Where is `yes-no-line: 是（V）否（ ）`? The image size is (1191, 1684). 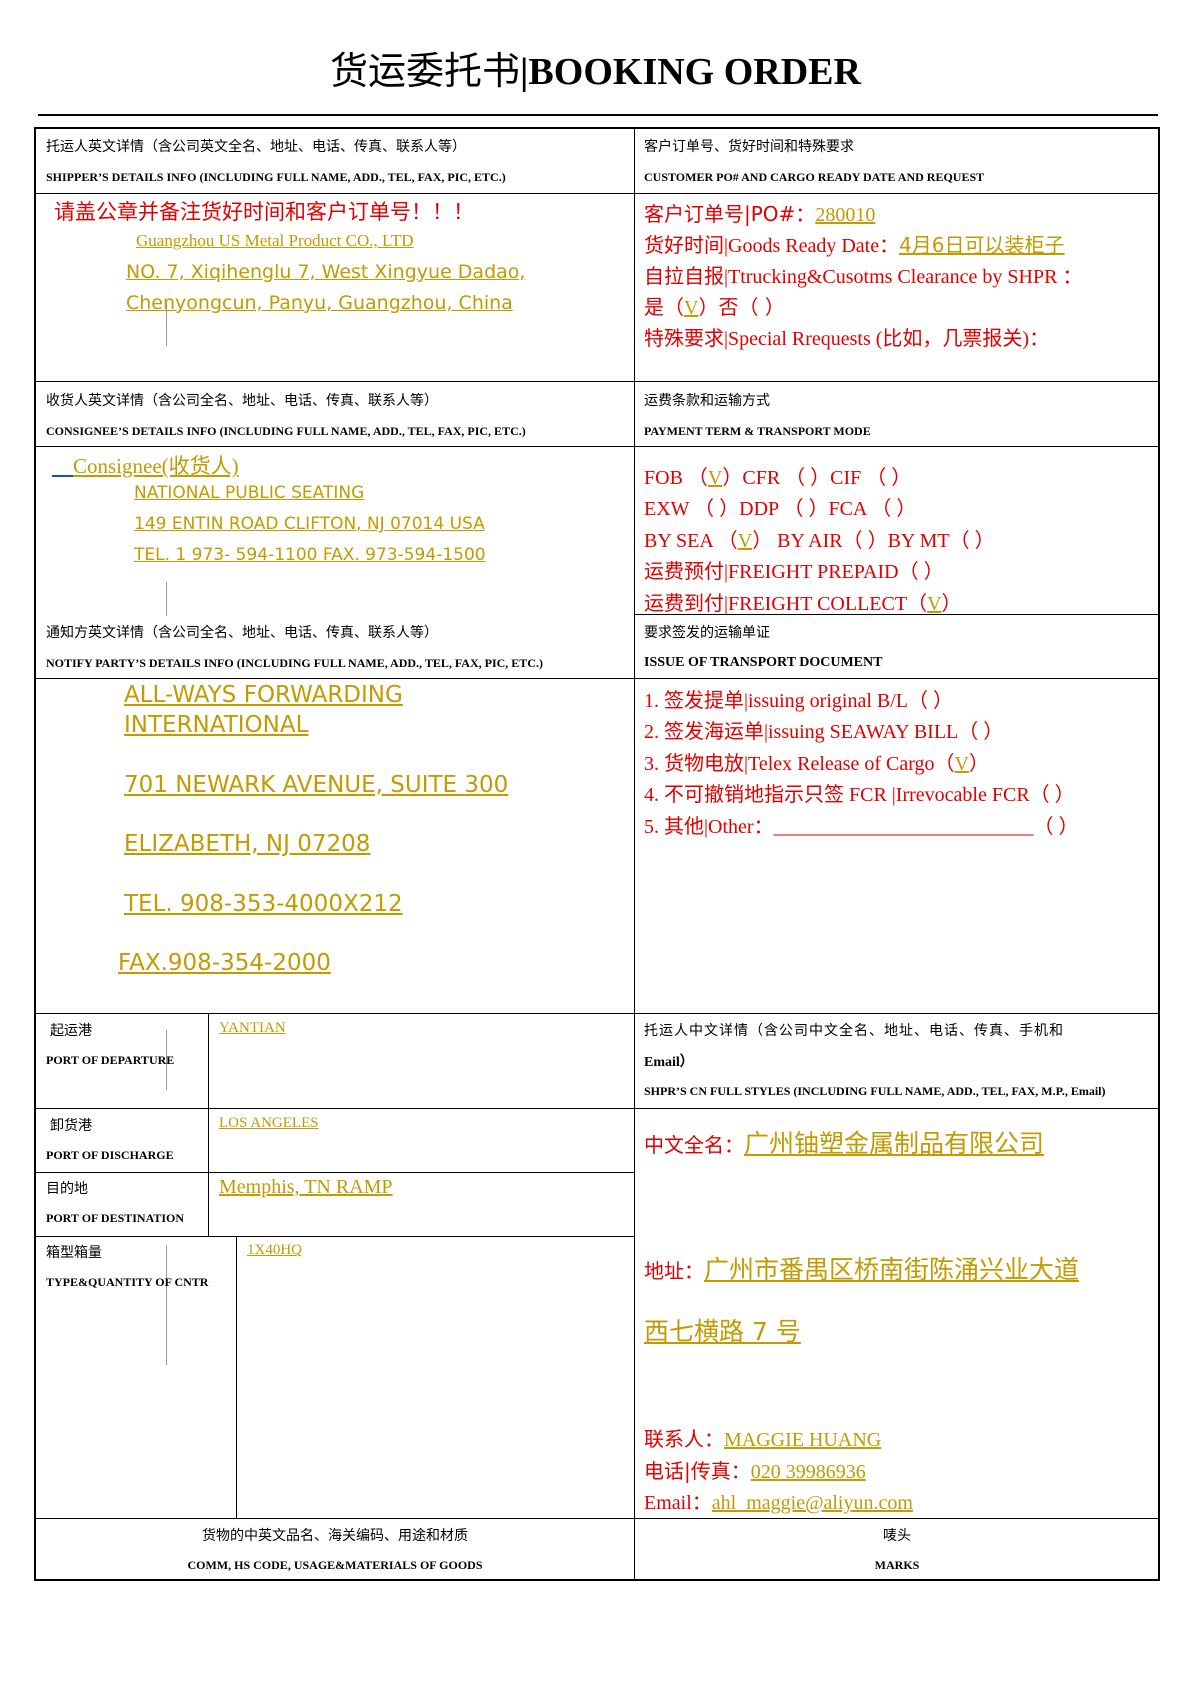
yes-no-line: 是（V）否（ ） is located at coordinates (714, 305).